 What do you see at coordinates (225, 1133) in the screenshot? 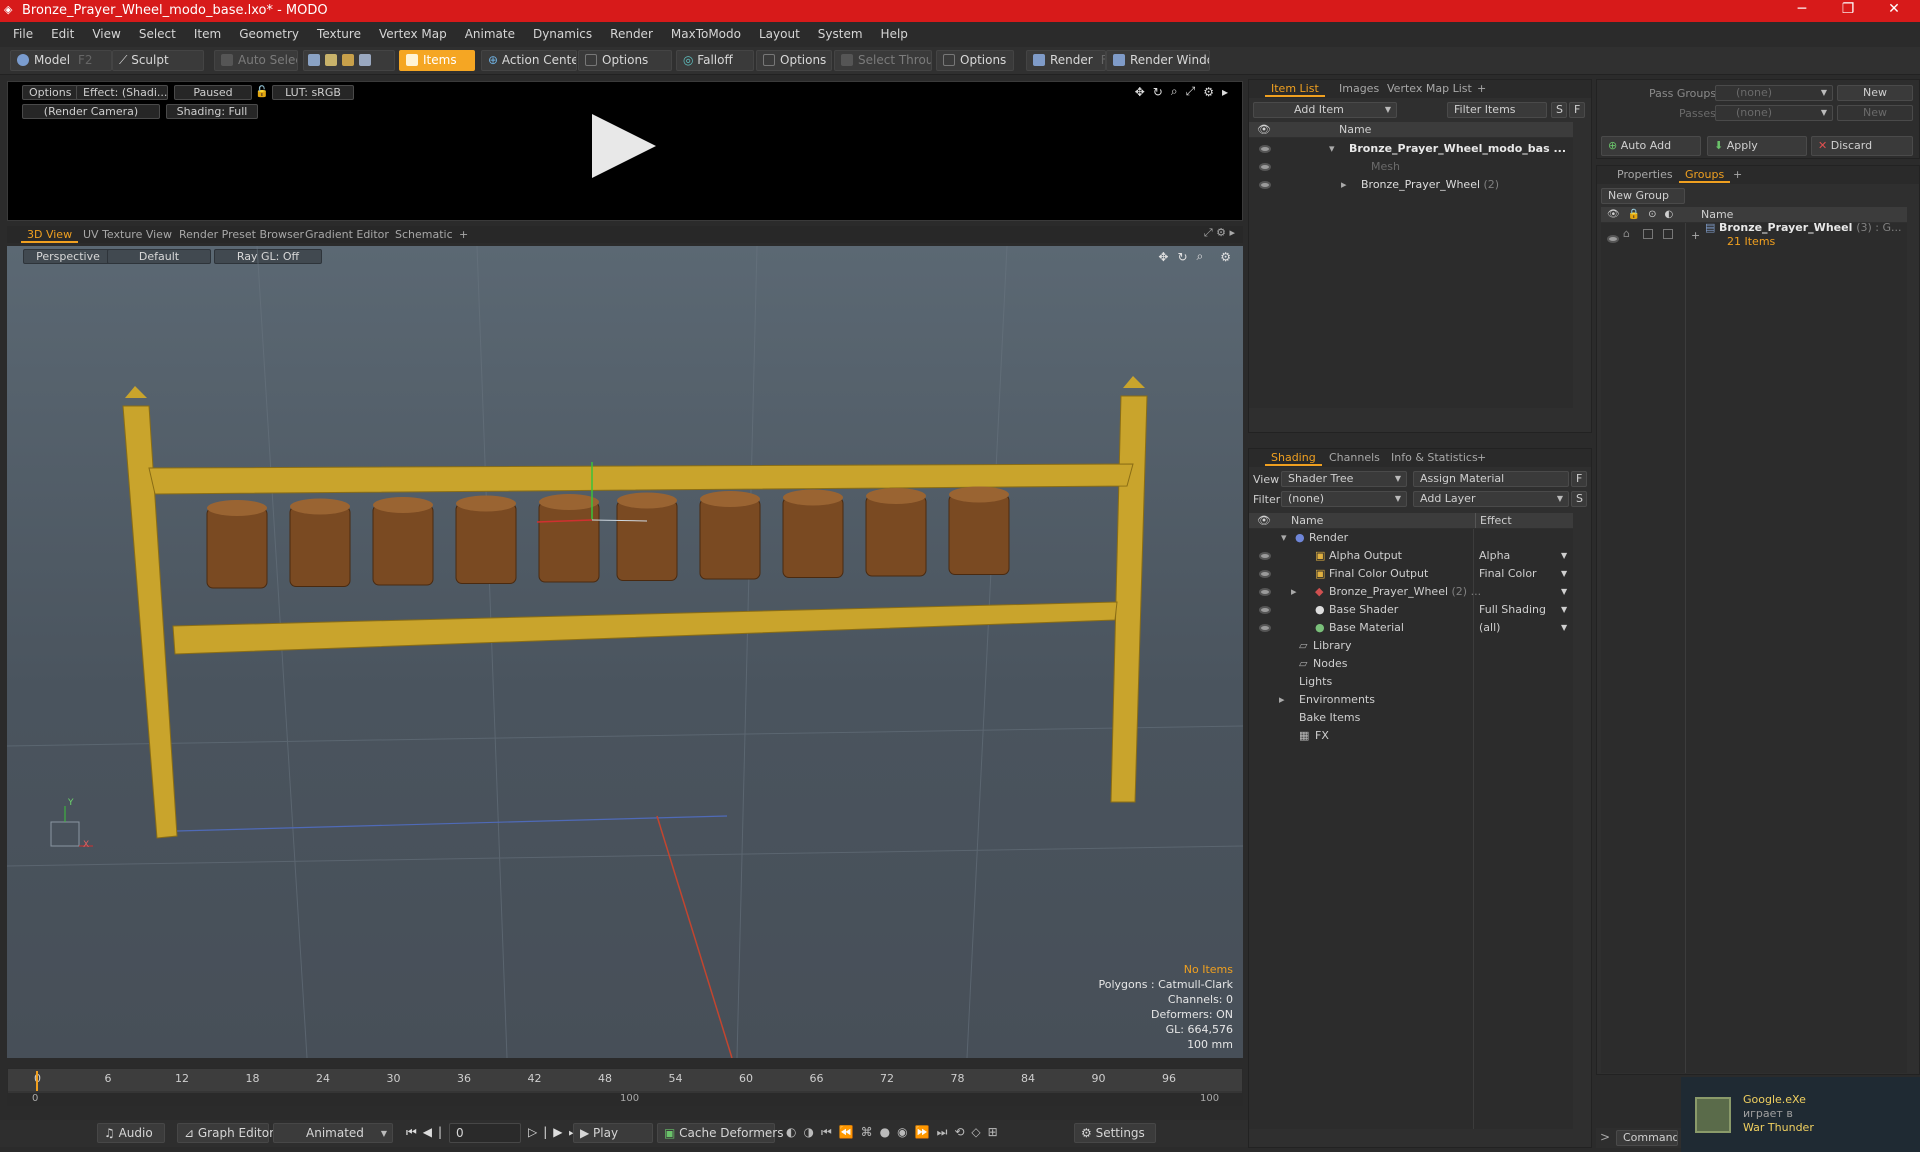
I see `graph-editor-button: ⊿ Graph Editor` at bounding box center [225, 1133].